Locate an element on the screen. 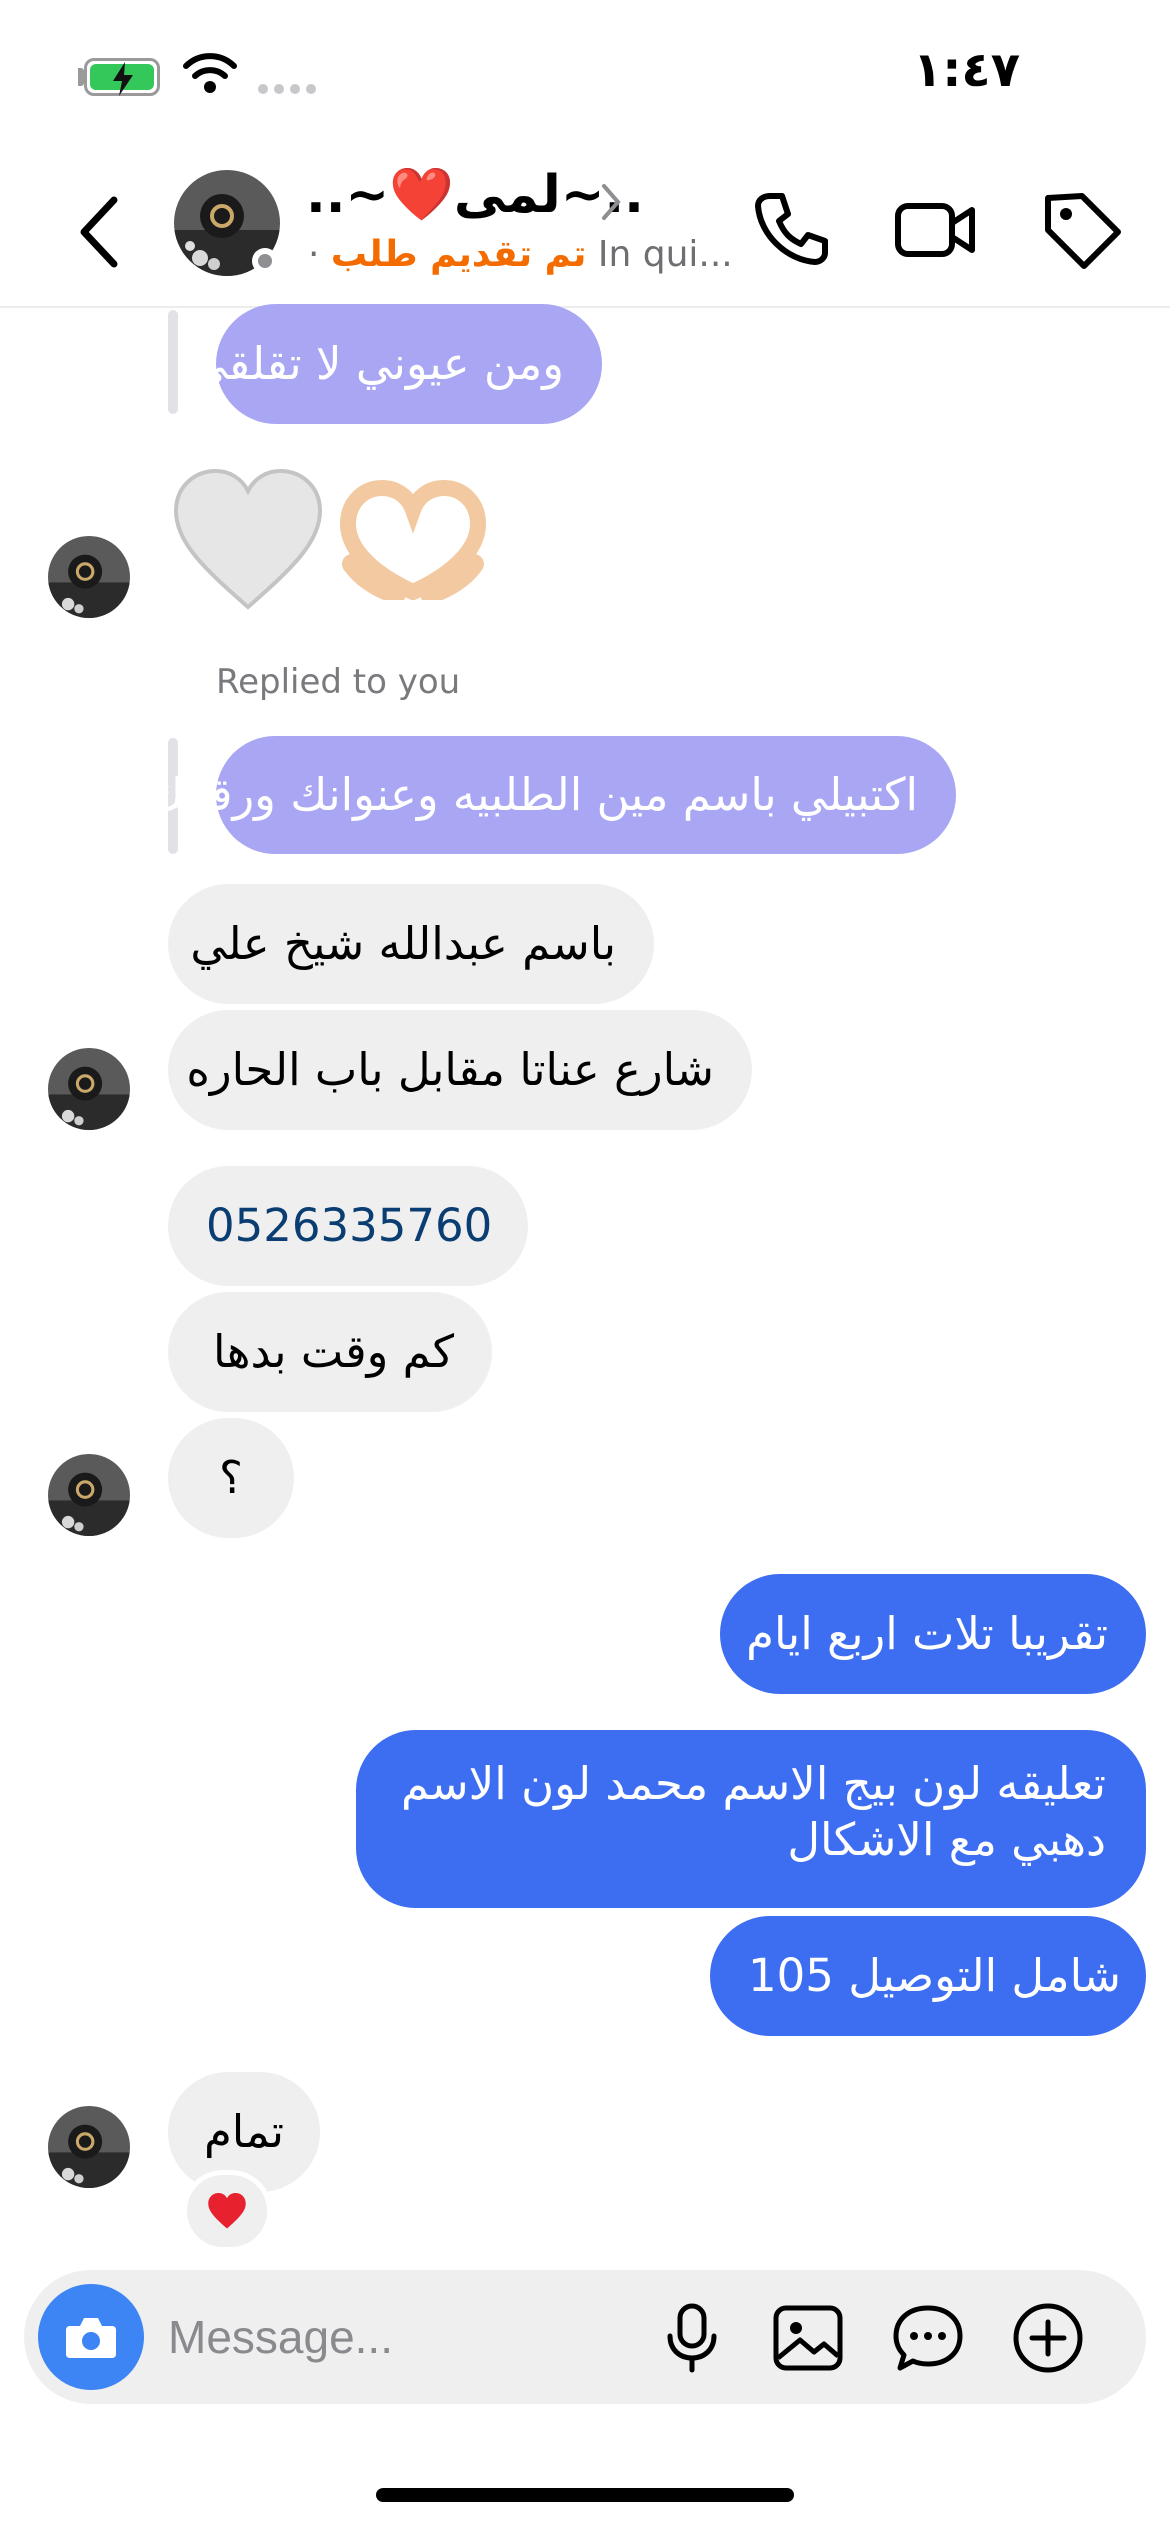 Image resolution: width=1170 pixels, height=2532 pixels. microphone-button is located at coordinates (692, 2338).